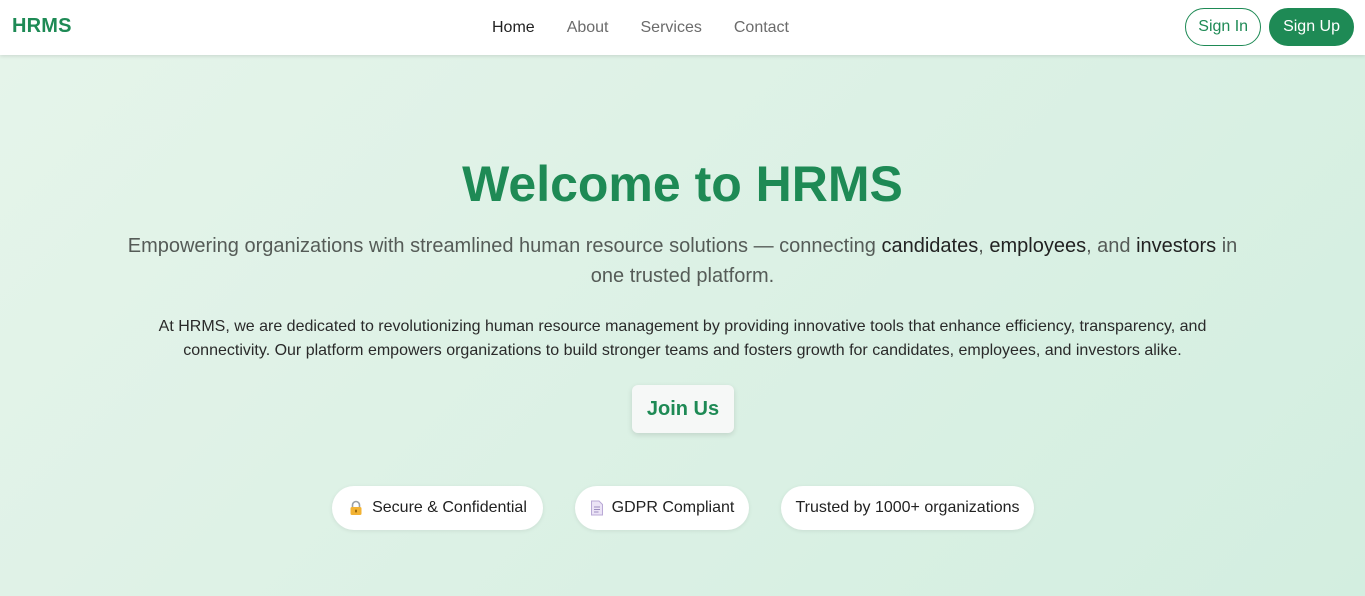  Describe the element at coordinates (673, 507) in the screenshot. I see `badge-label: GDPR Compliant` at that location.